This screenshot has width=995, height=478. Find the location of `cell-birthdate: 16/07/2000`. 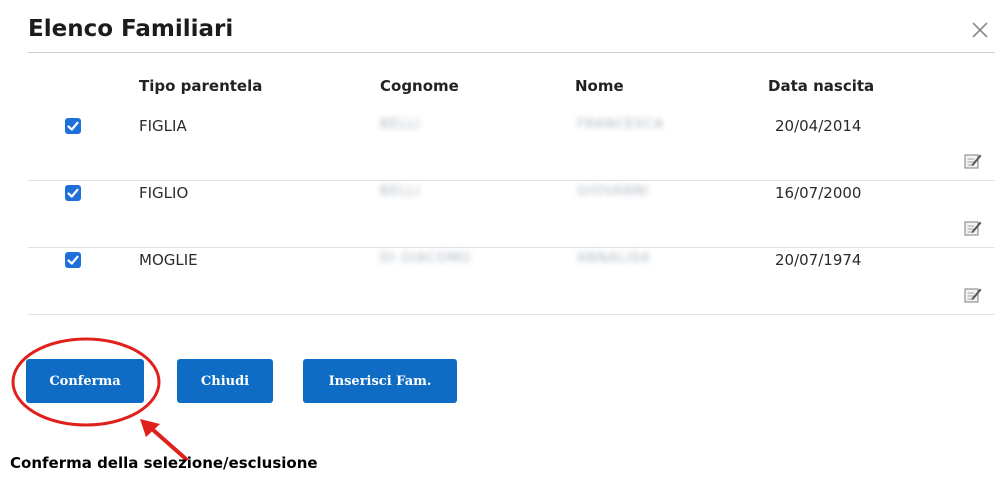

cell-birthdate: 16/07/2000 is located at coordinates (818, 193).